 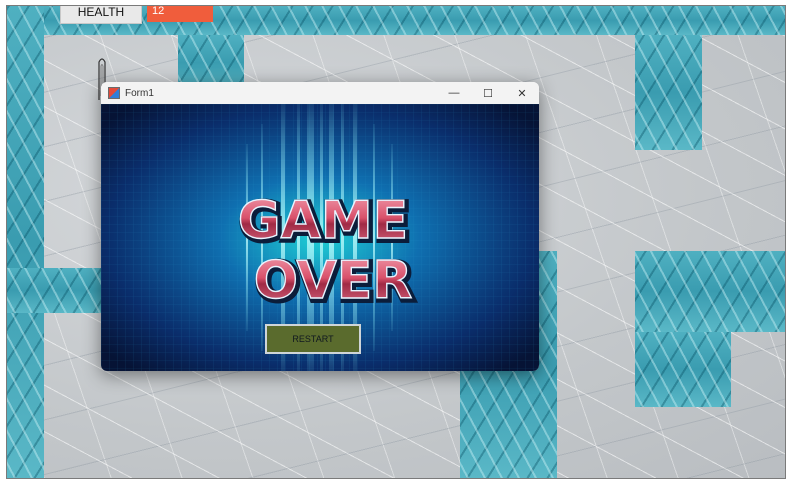 What do you see at coordinates (180, 14) in the screenshot?
I see `health-value: 12` at bounding box center [180, 14].